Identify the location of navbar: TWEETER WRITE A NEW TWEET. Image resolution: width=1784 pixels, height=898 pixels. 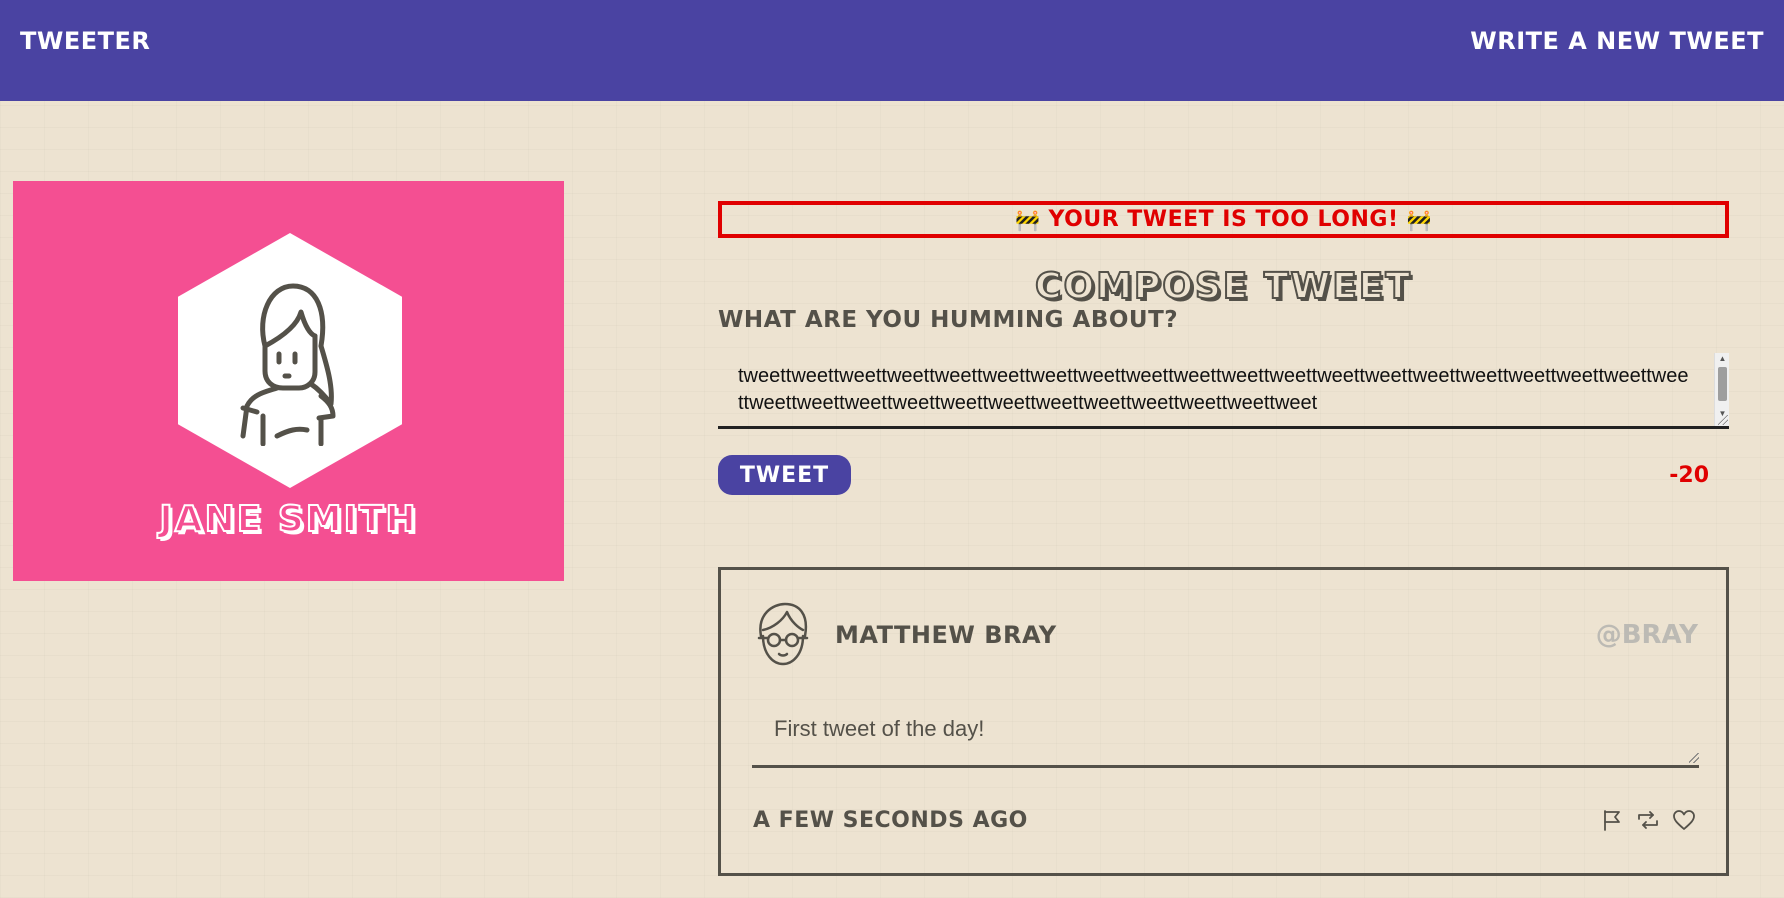
(892, 50).